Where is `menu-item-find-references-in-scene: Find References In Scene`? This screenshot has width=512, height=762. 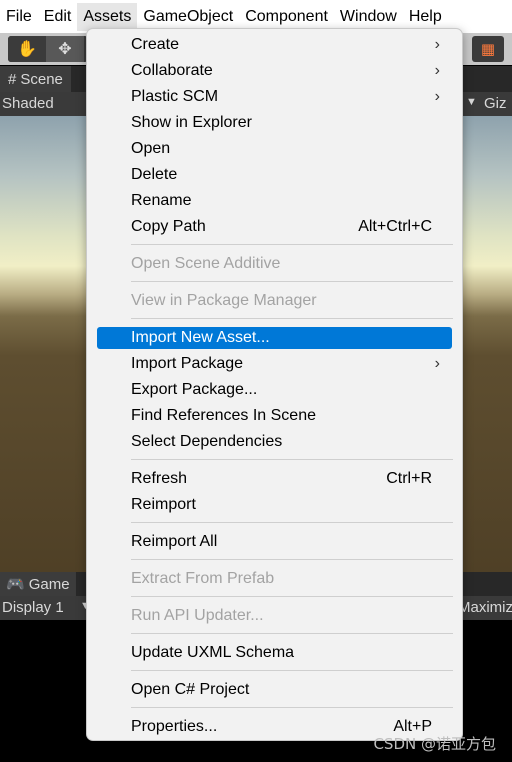 menu-item-find-references-in-scene: Find References In Scene is located at coordinates (274, 416).